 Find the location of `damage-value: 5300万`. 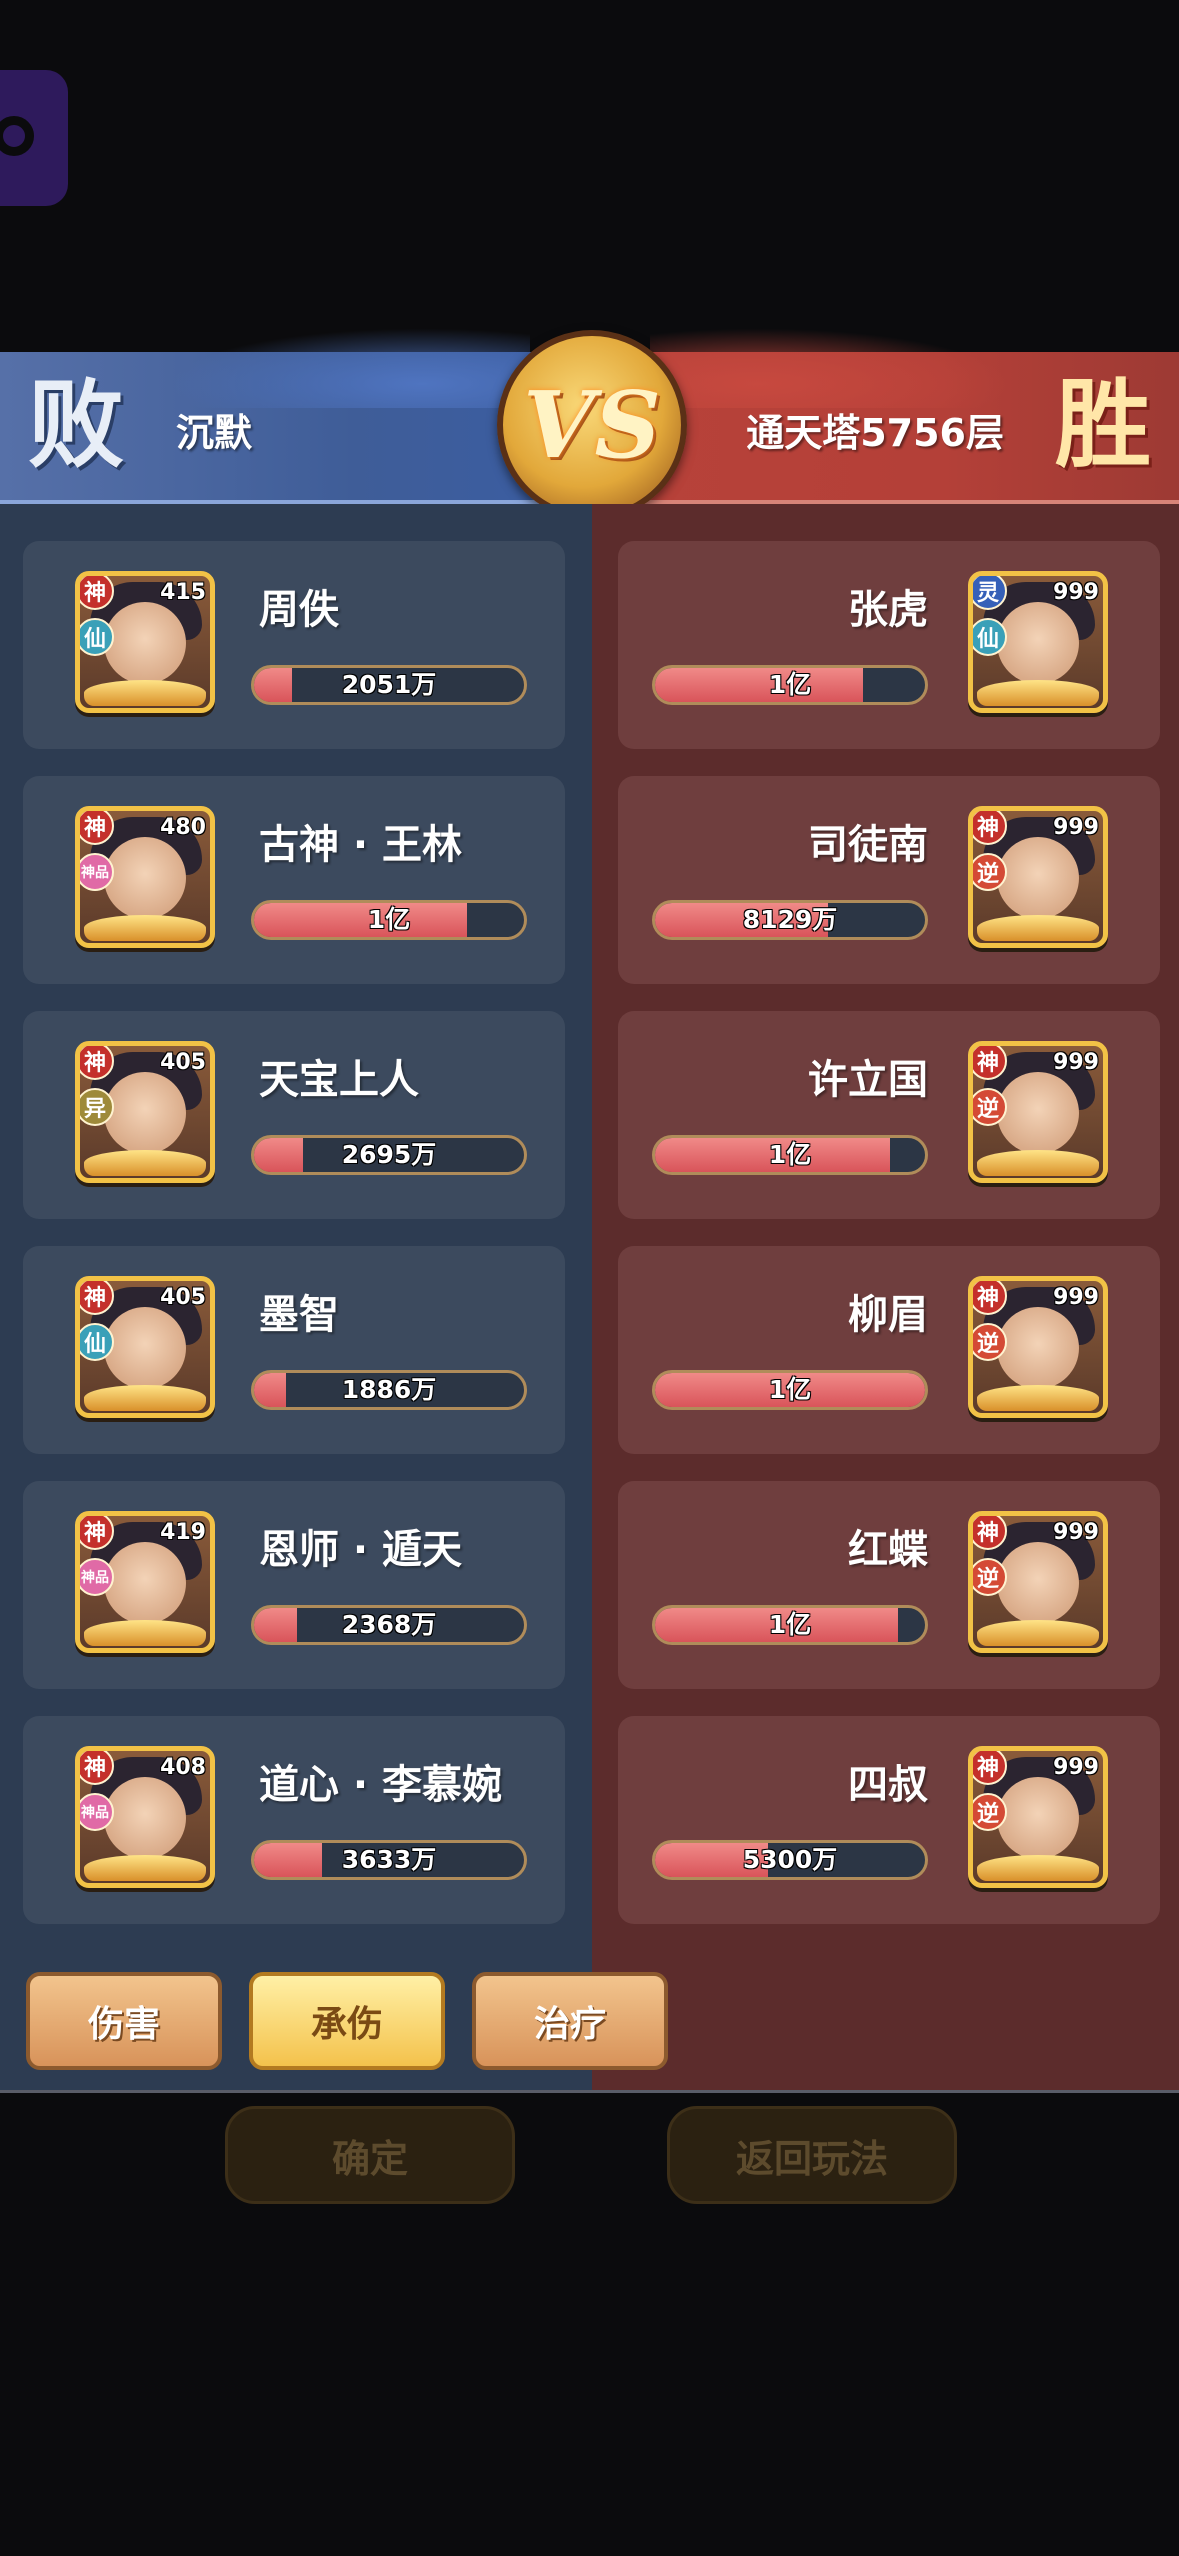

damage-value: 5300万 is located at coordinates (790, 1859).